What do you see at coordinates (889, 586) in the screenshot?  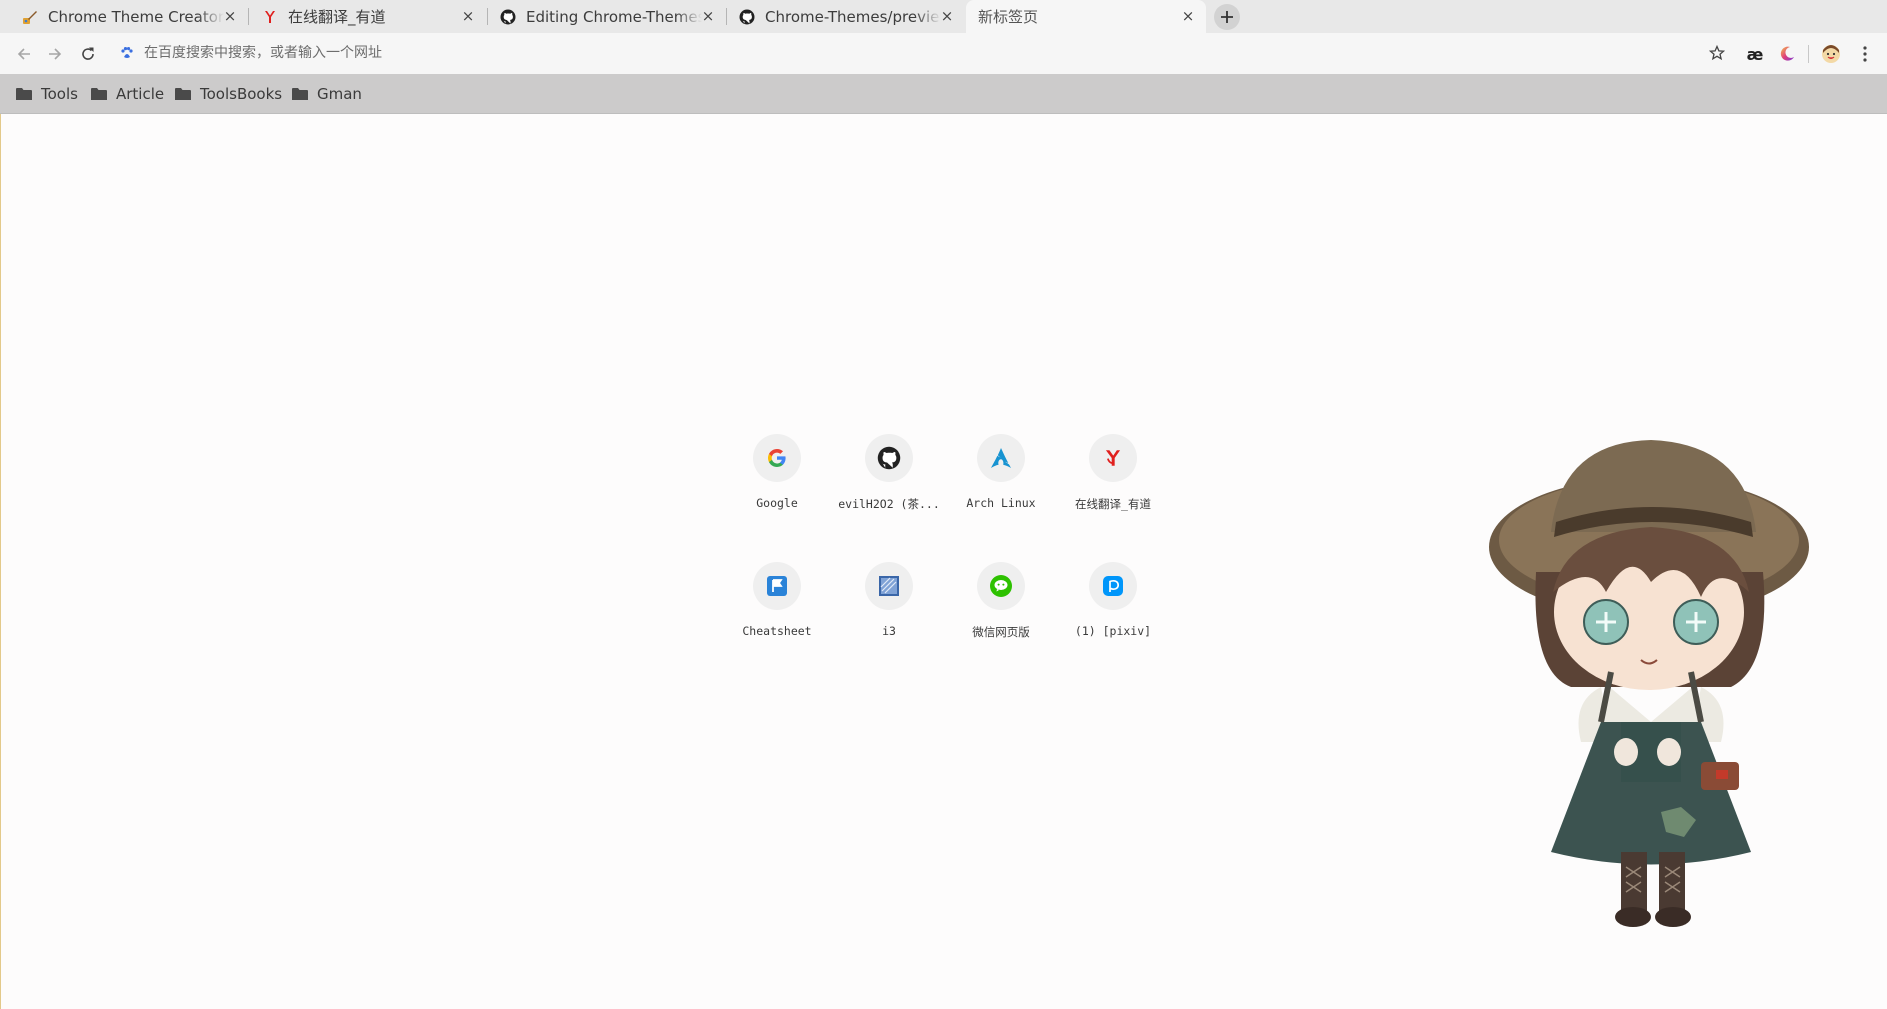 I see `i3-icon` at bounding box center [889, 586].